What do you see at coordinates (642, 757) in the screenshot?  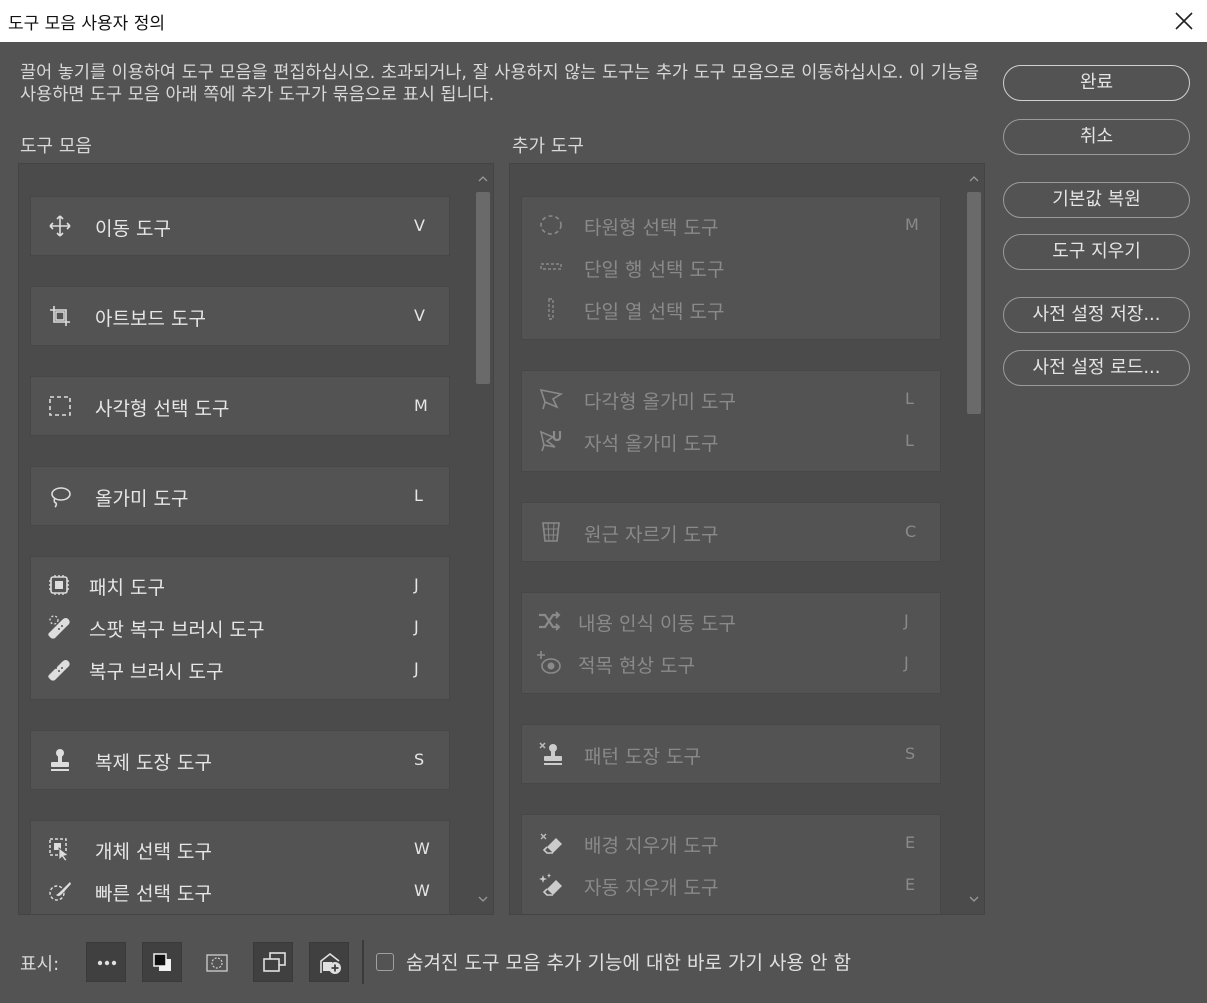 I see `tool-label: 패턴 도장 도구` at bounding box center [642, 757].